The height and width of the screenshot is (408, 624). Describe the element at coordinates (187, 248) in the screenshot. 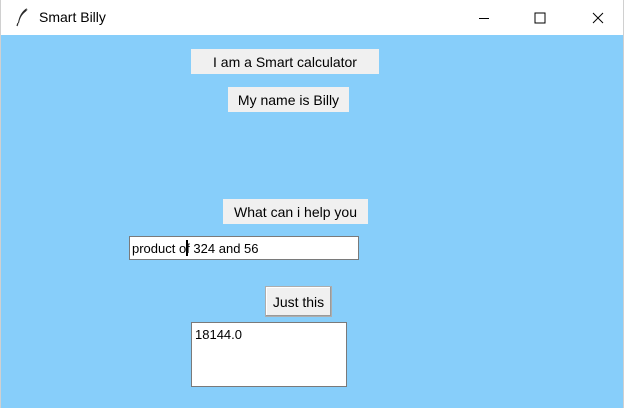

I see `text-cursor` at that location.